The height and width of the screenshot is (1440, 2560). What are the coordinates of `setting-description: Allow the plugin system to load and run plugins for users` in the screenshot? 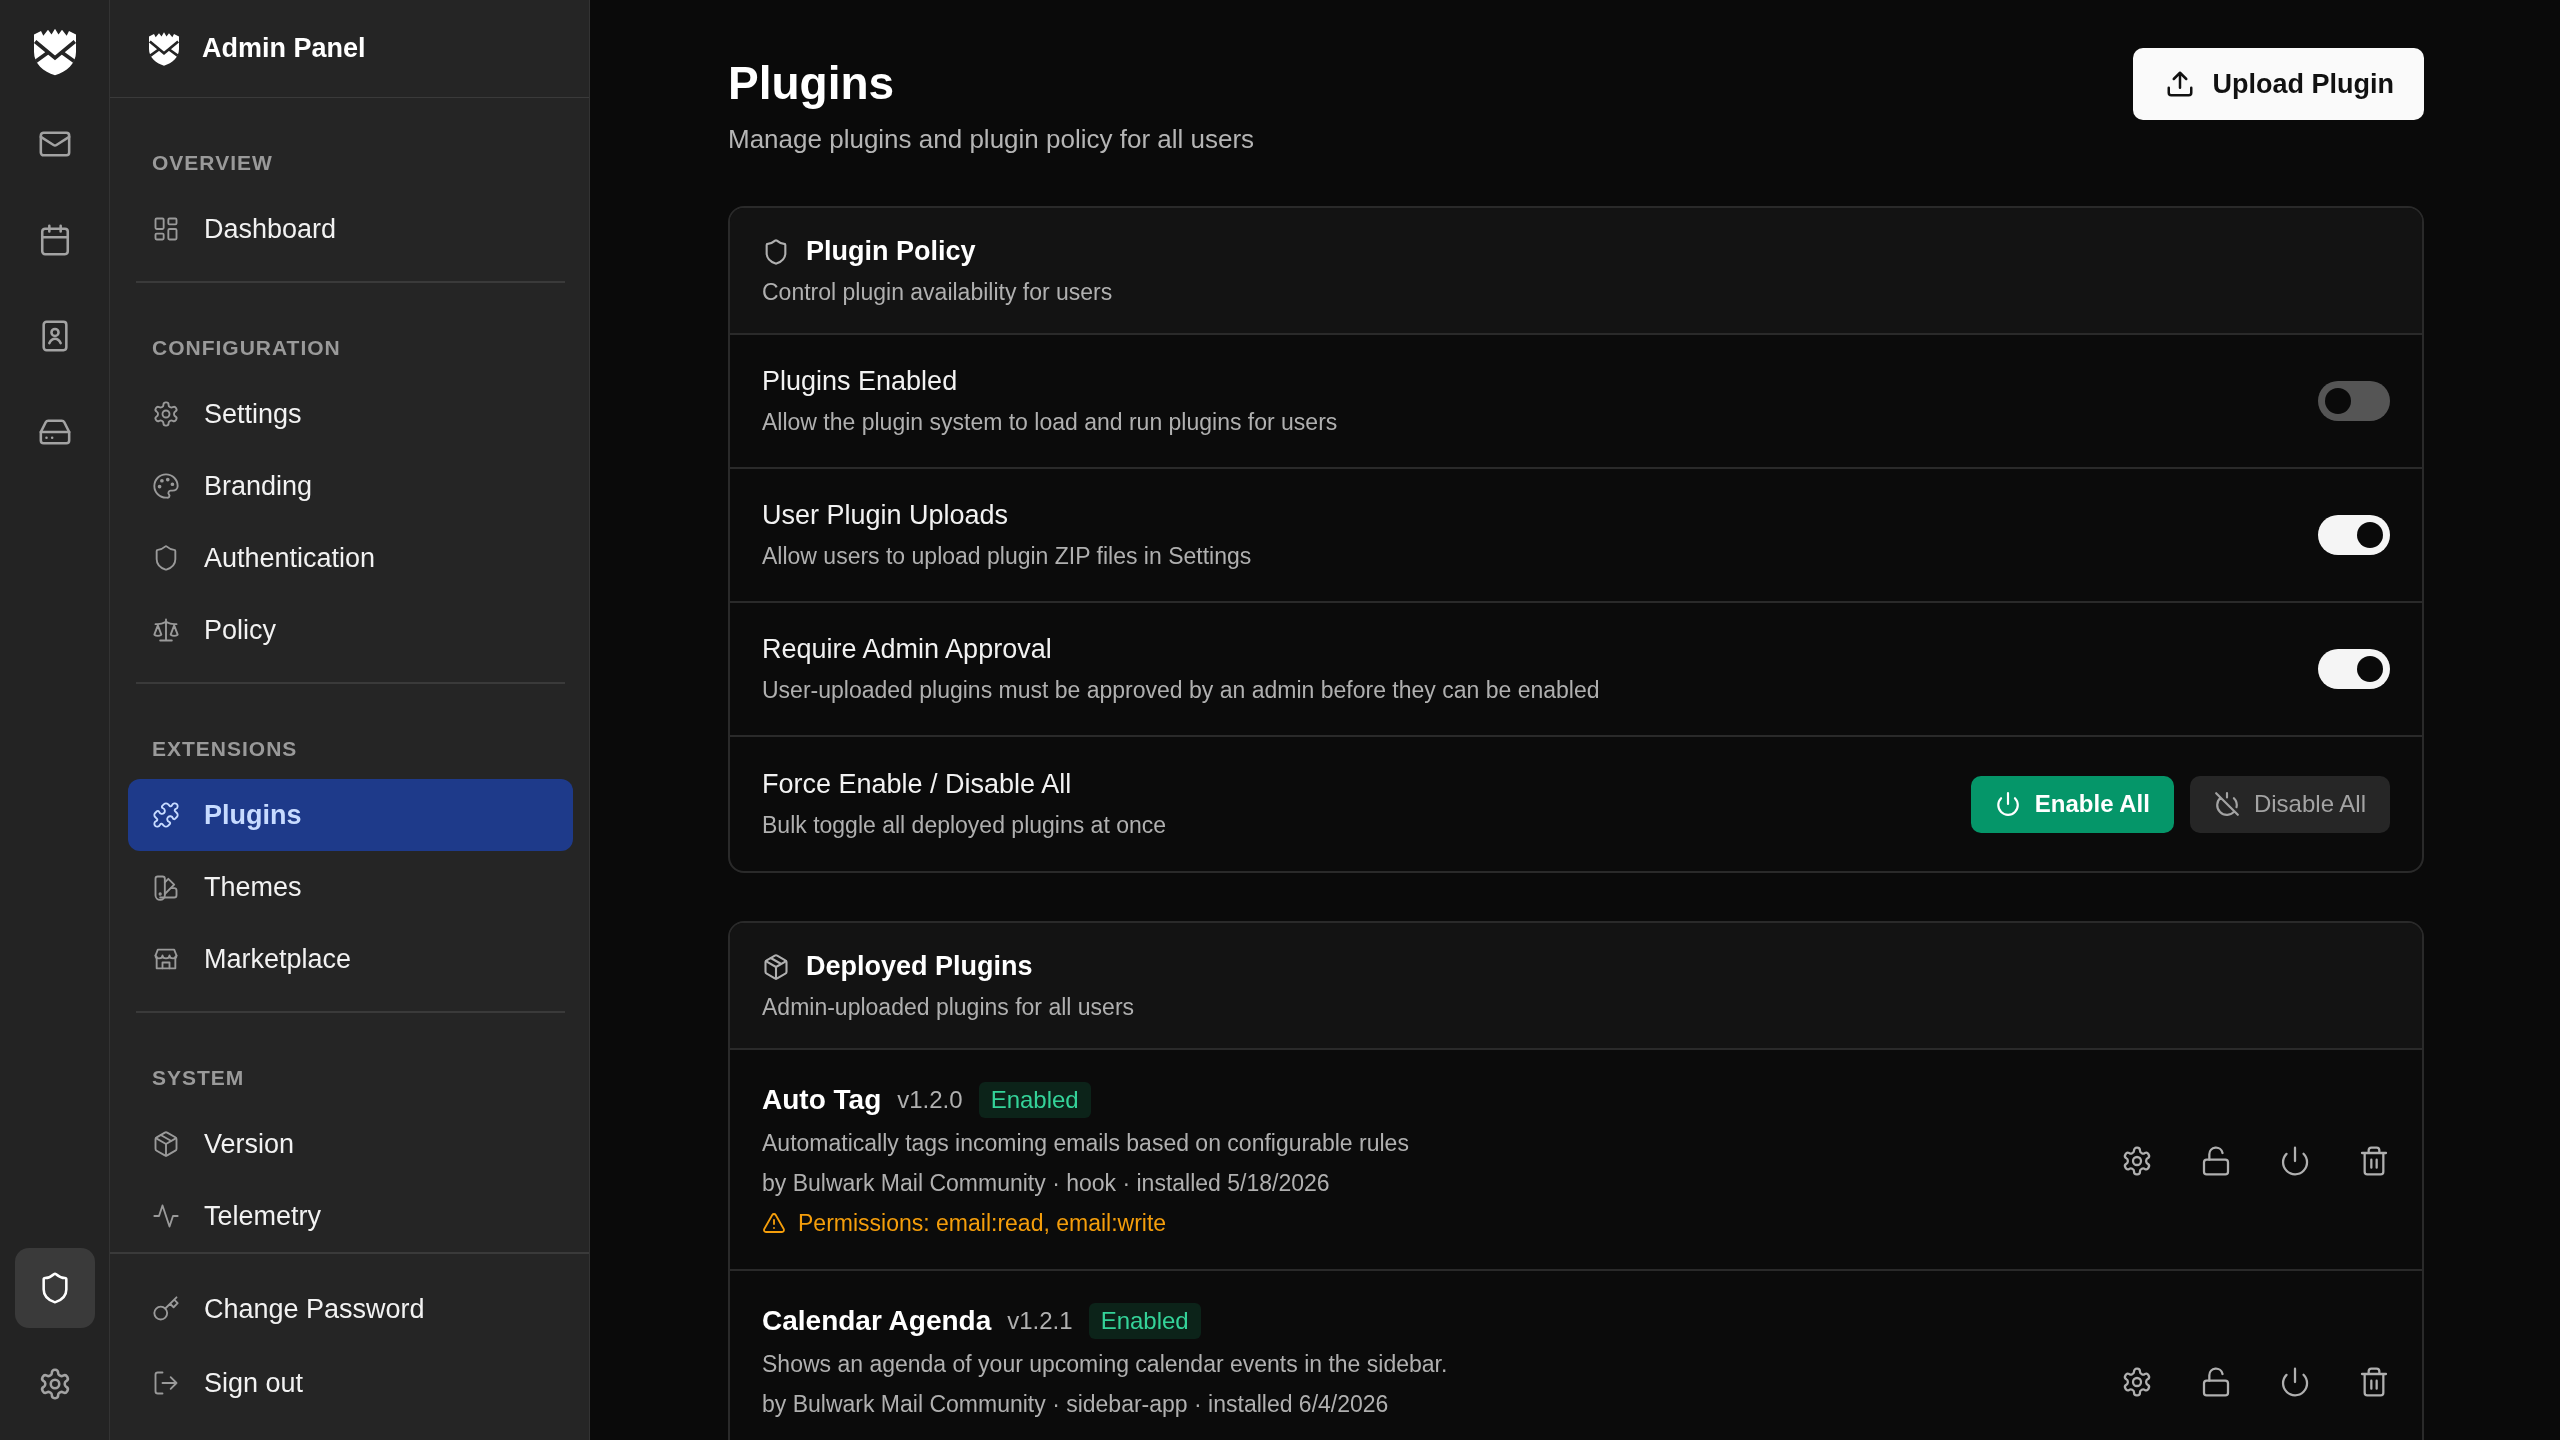 It's located at (1050, 422).